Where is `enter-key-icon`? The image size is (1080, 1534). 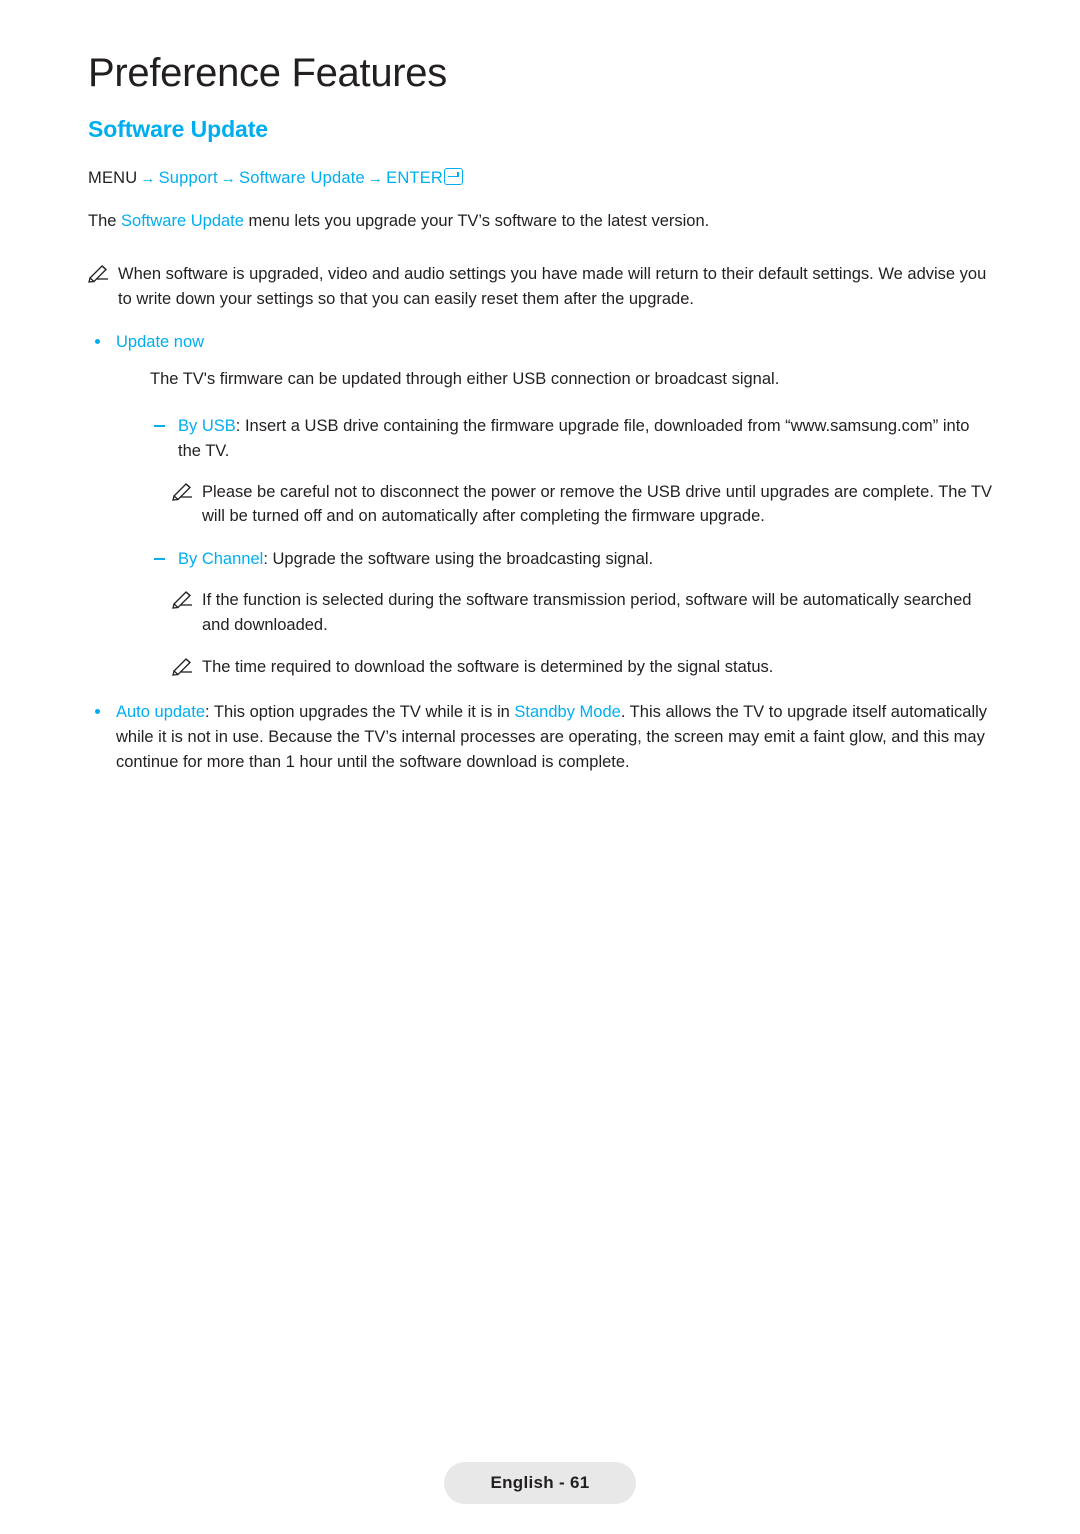
enter-key-icon is located at coordinates (454, 176).